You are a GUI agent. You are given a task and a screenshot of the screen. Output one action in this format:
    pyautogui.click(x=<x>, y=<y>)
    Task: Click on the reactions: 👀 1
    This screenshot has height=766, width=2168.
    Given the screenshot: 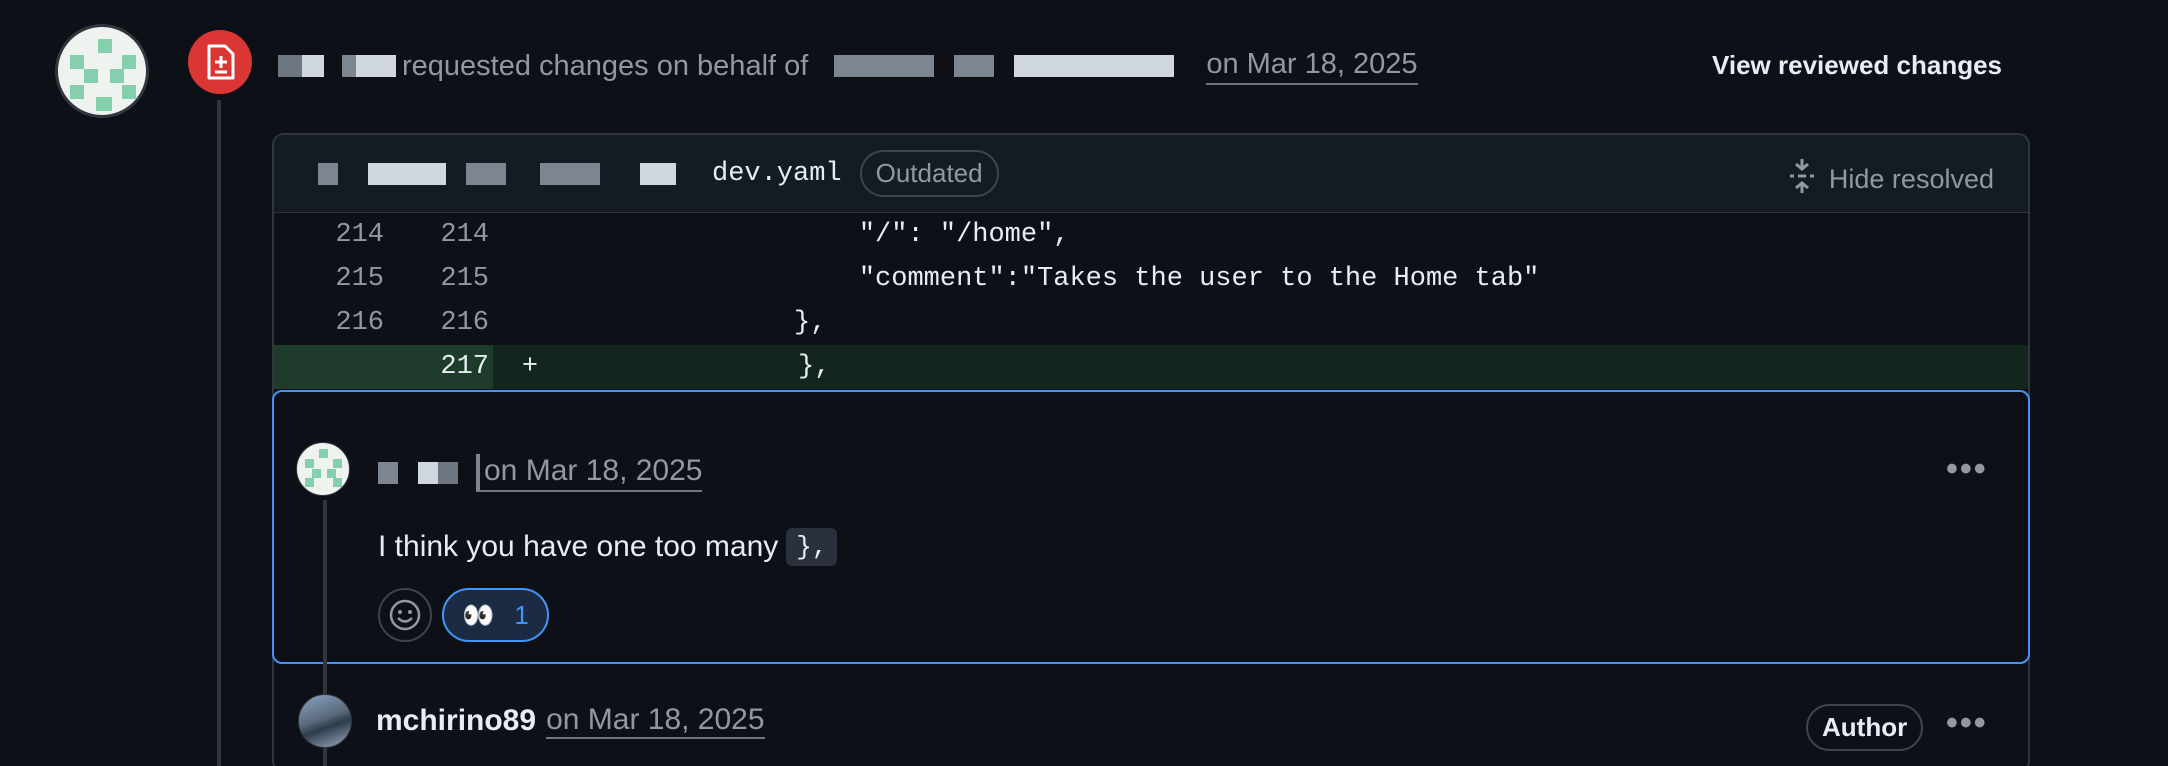 What is the action you would take?
    pyautogui.click(x=463, y=615)
    